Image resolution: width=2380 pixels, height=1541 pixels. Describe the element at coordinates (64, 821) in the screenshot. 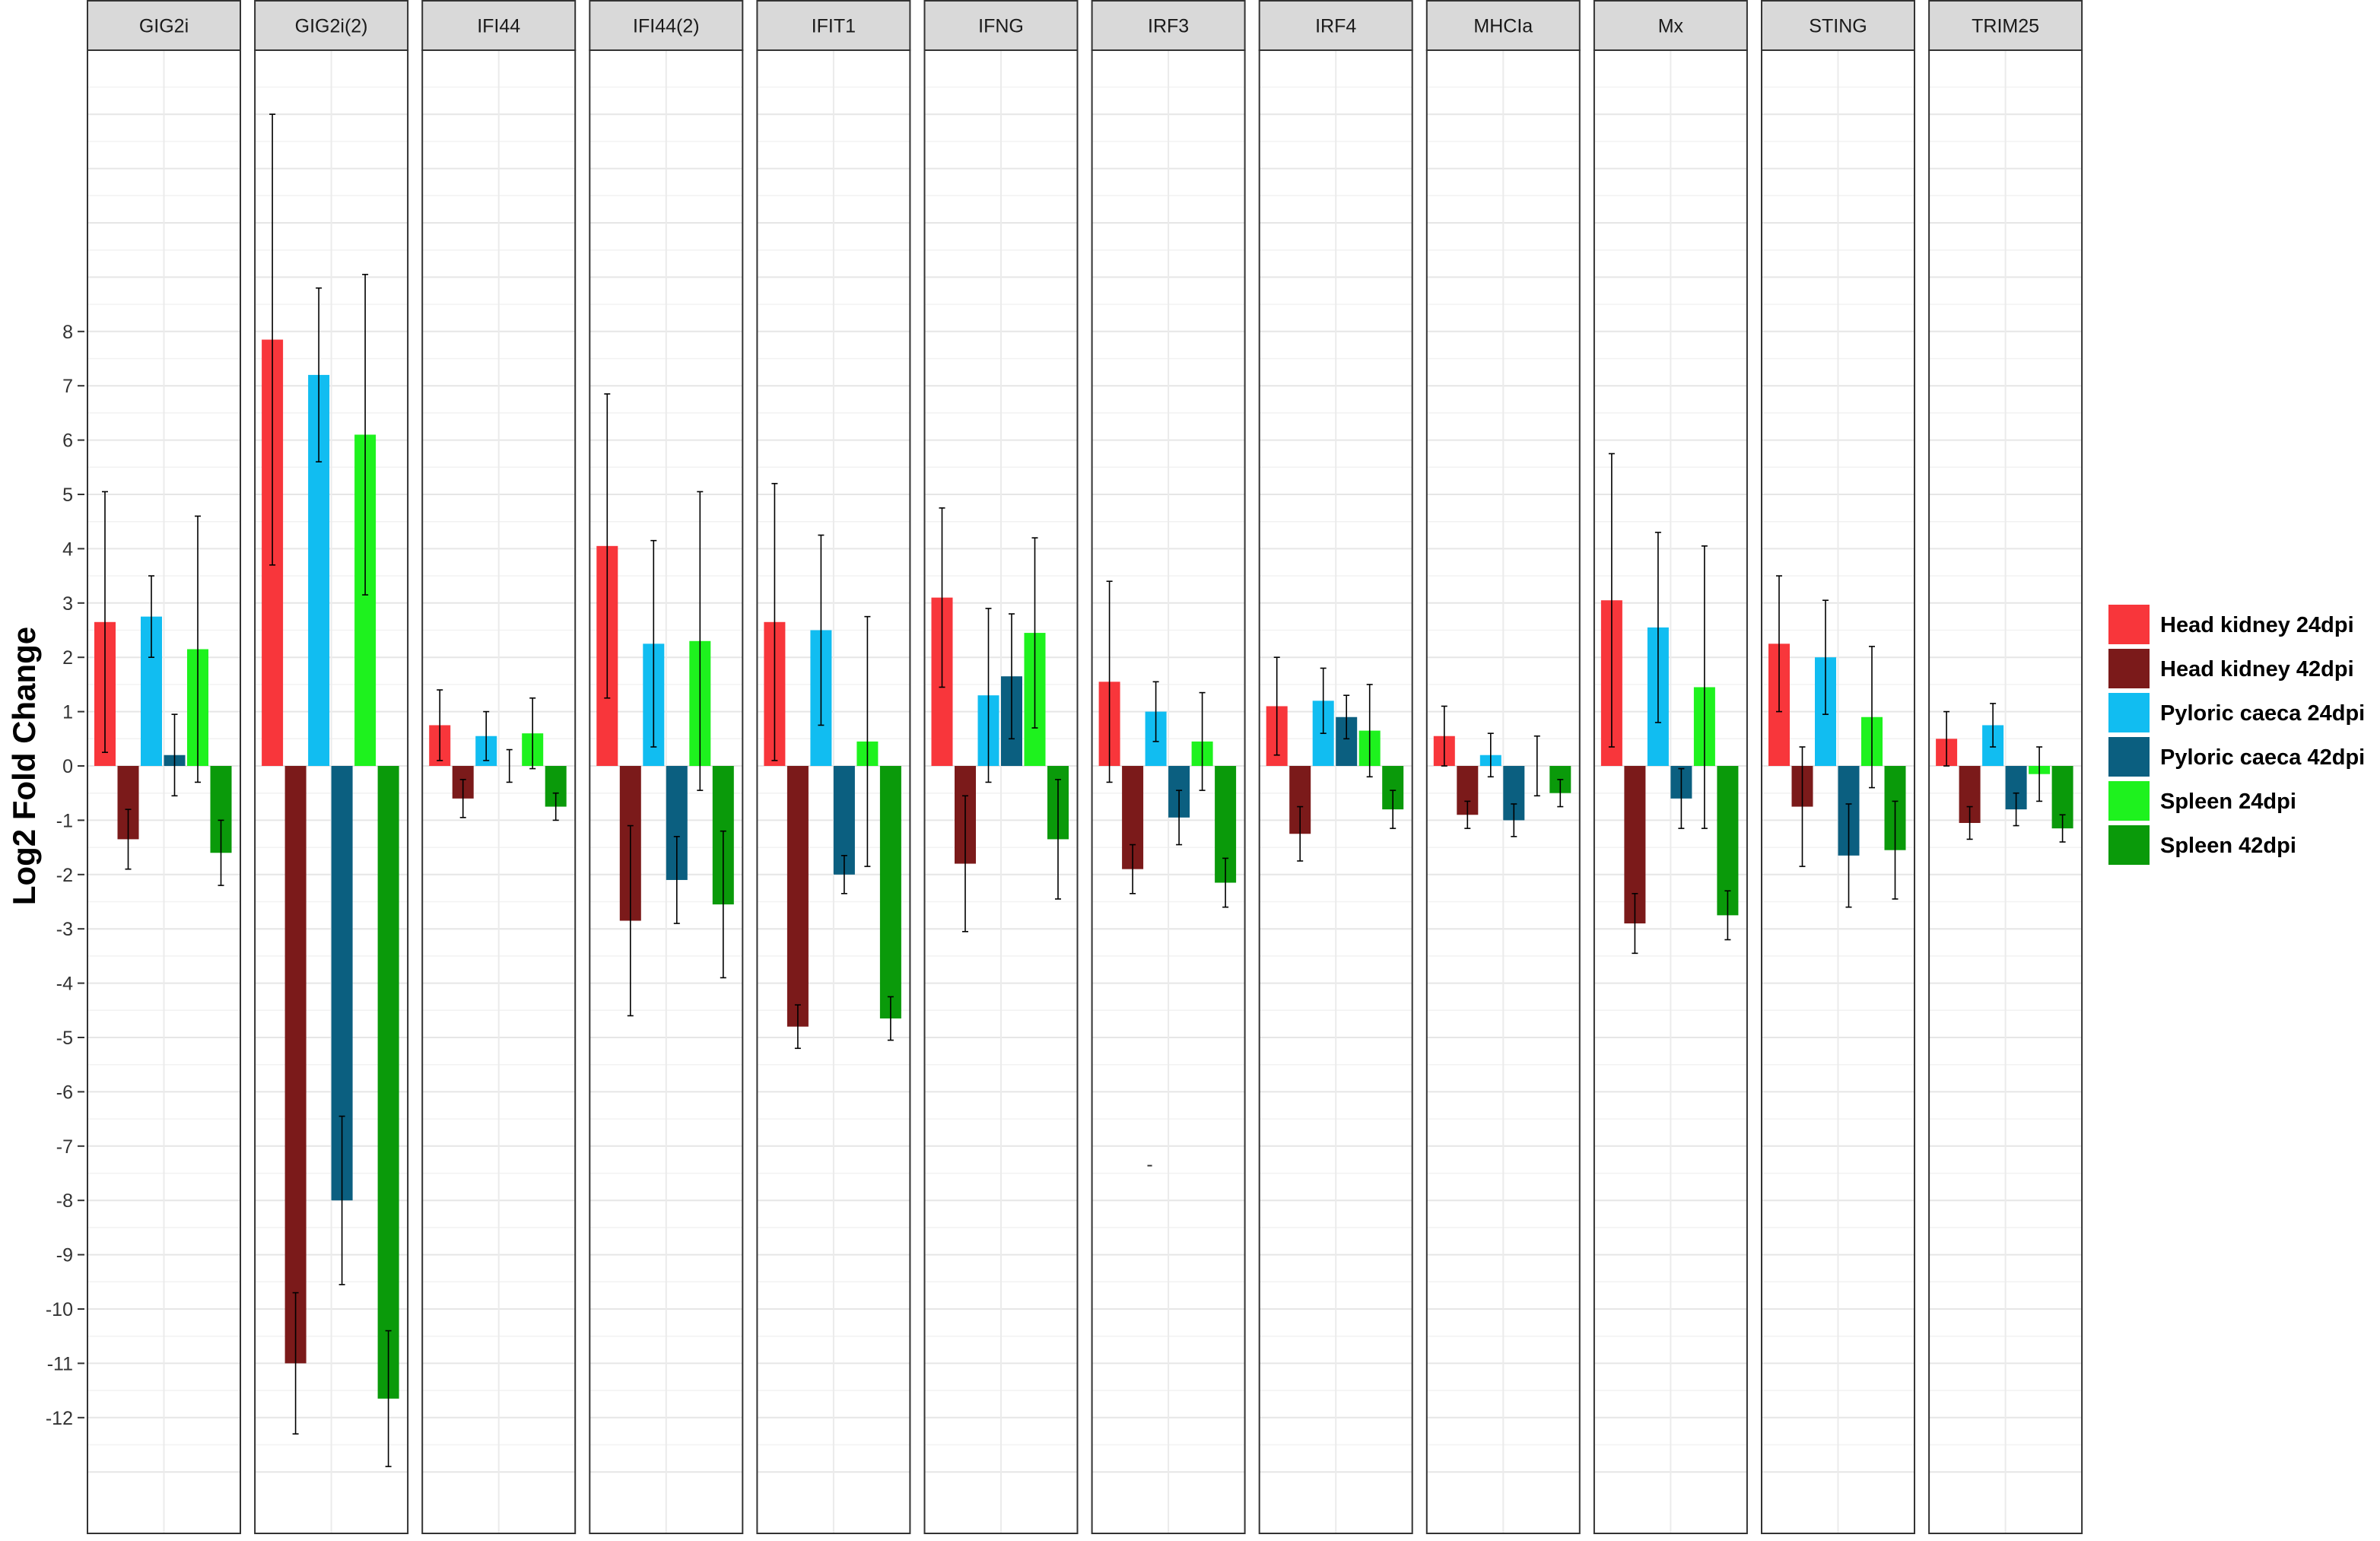

I see `y-tick-label: -1` at that location.